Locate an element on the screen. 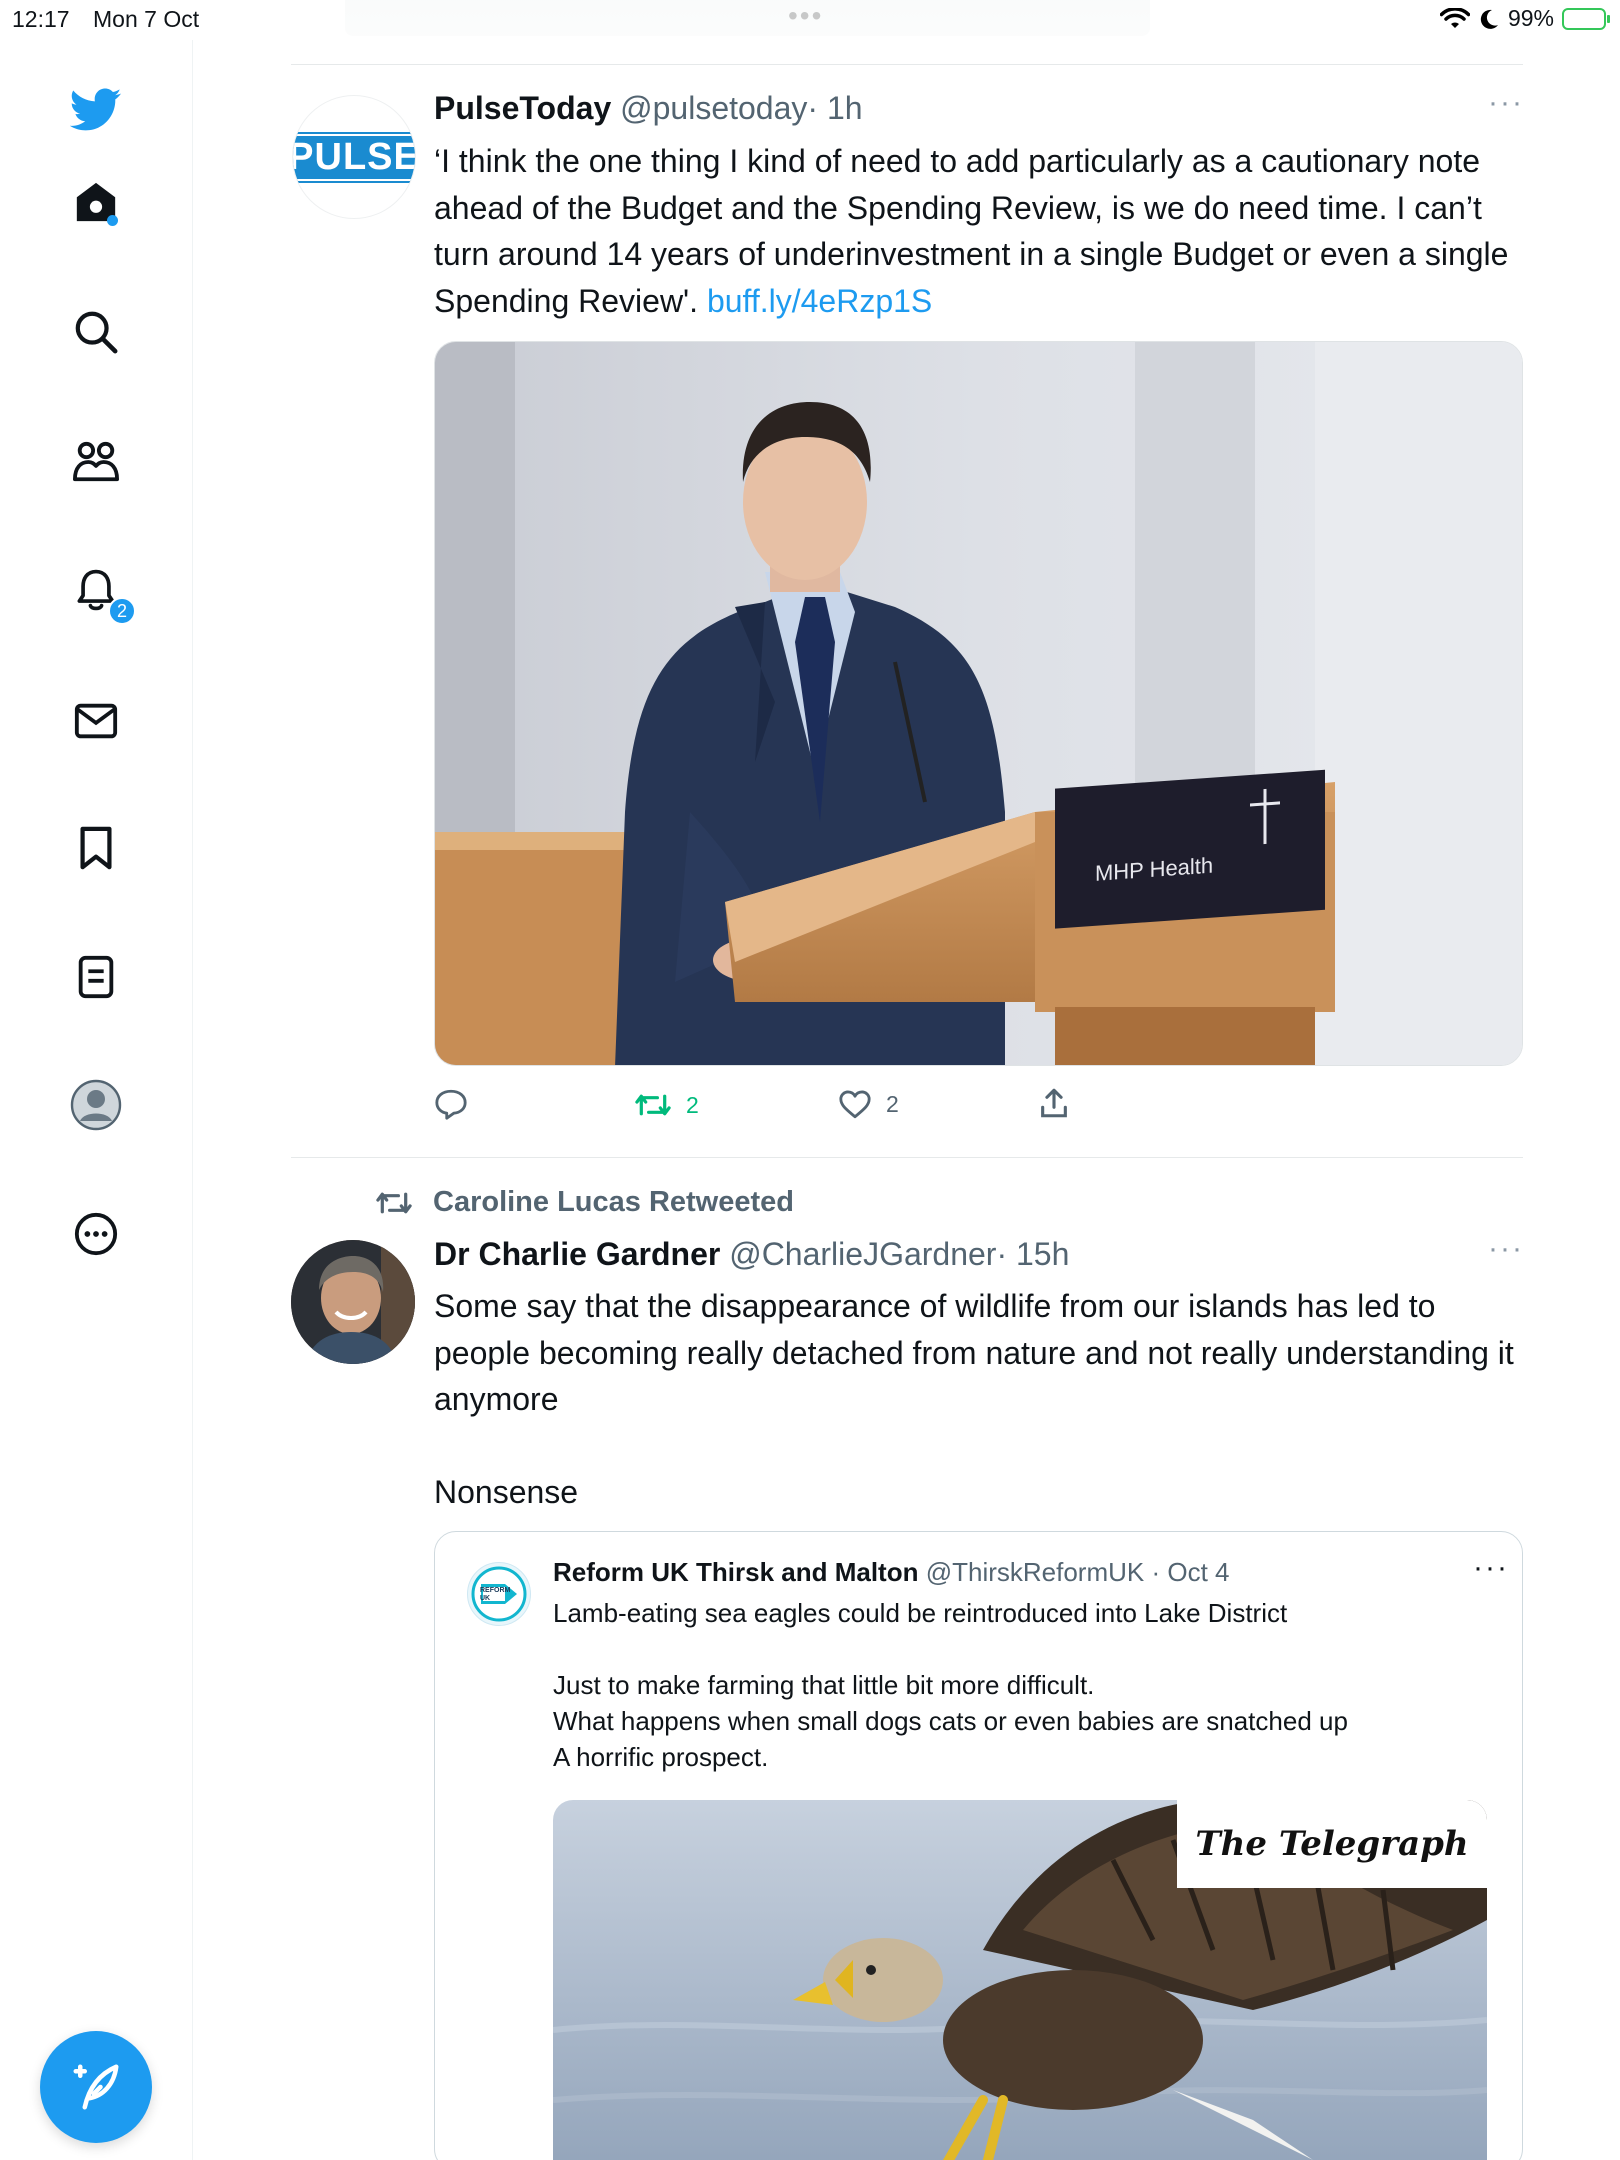 The height and width of the screenshot is (2160, 1620). telegraph-label: The Telegraph is located at coordinates (1332, 1844).